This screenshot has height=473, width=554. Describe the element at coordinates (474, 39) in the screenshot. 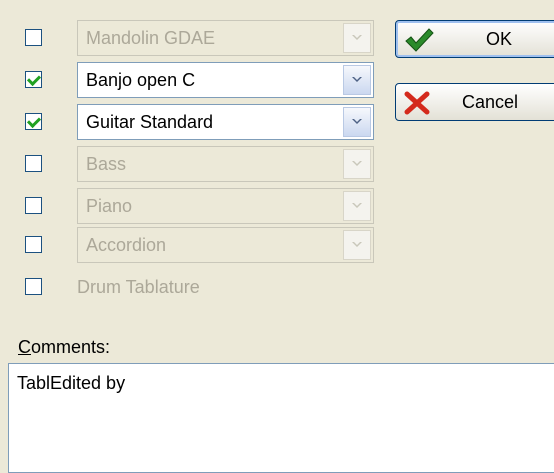

I see `ok-button: OK` at that location.